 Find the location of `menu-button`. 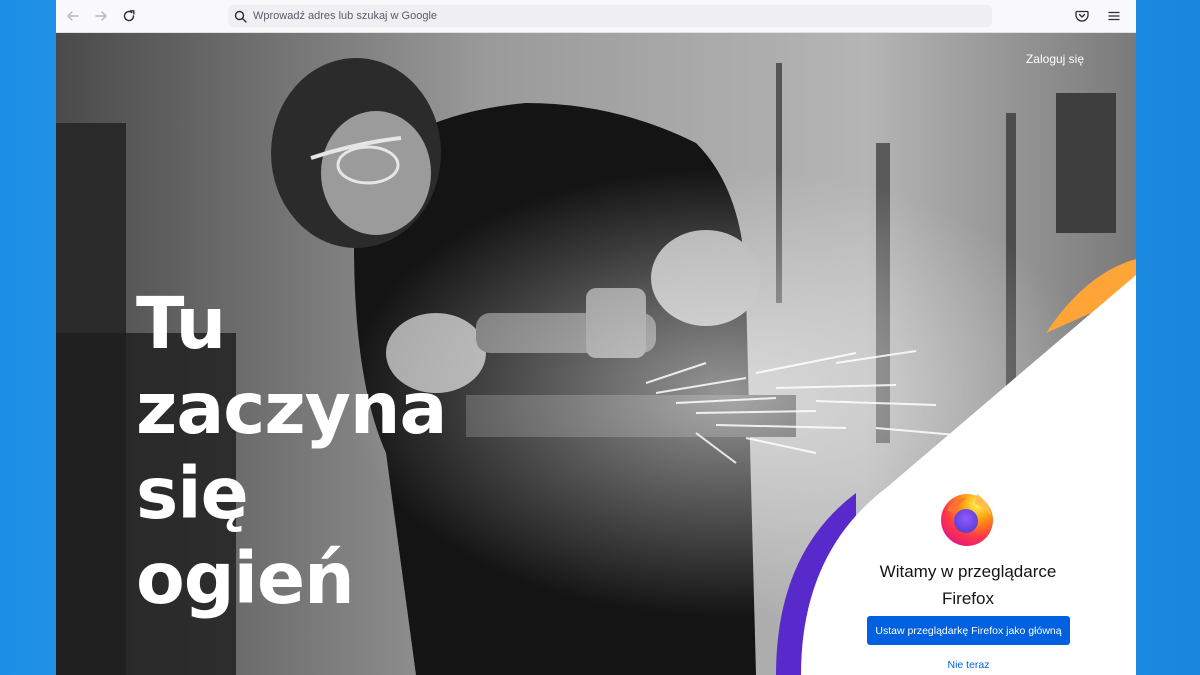

menu-button is located at coordinates (1114, 16).